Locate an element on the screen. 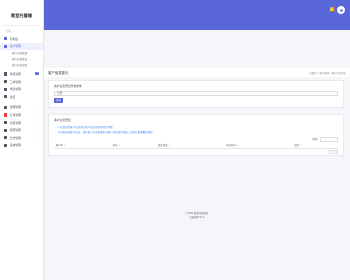 The image size is (350, 280). next-page-button is located at coordinates (336, 152).